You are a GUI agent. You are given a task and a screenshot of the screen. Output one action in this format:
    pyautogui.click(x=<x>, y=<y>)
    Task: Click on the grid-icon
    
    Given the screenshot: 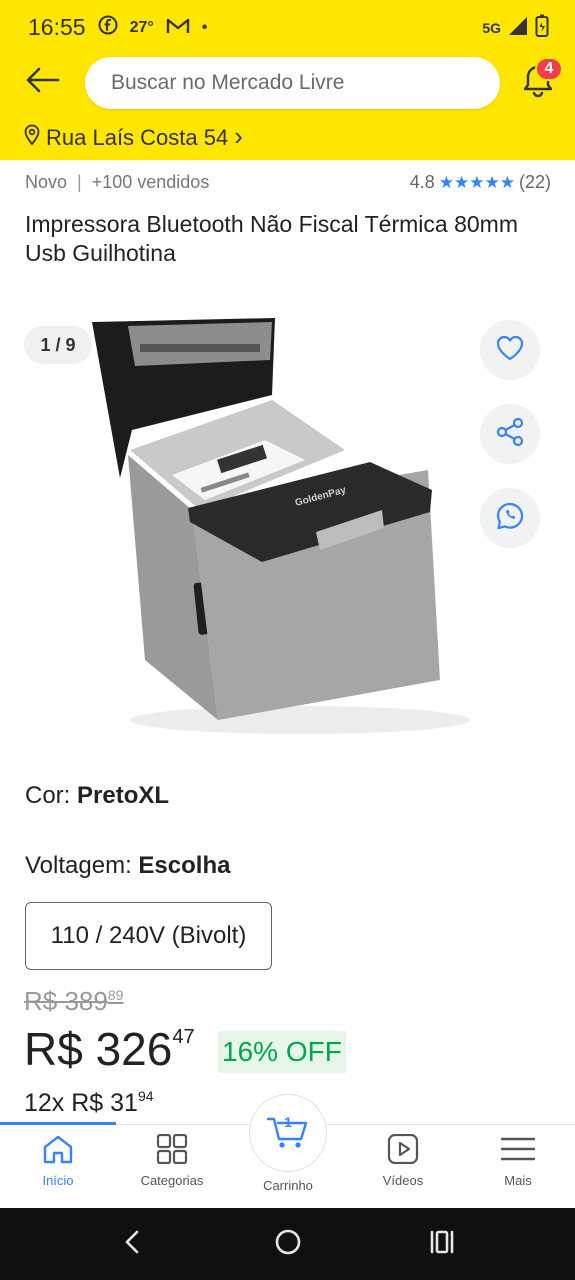 What is the action you would take?
    pyautogui.click(x=172, y=1150)
    